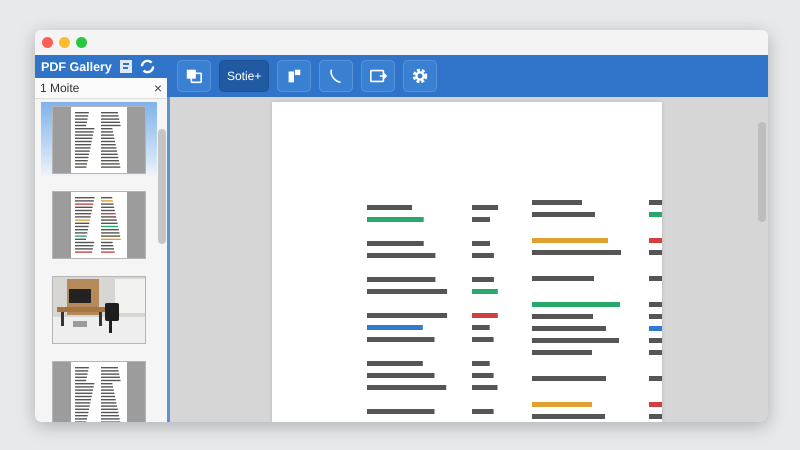  I want to click on settings-icon, so click(420, 76).